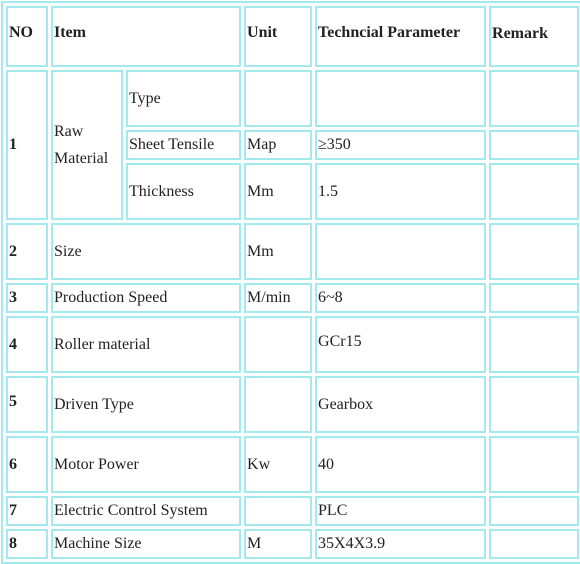 This screenshot has width=580, height=564. I want to click on table-row: 4 Roller material GCr15, so click(293, 344).